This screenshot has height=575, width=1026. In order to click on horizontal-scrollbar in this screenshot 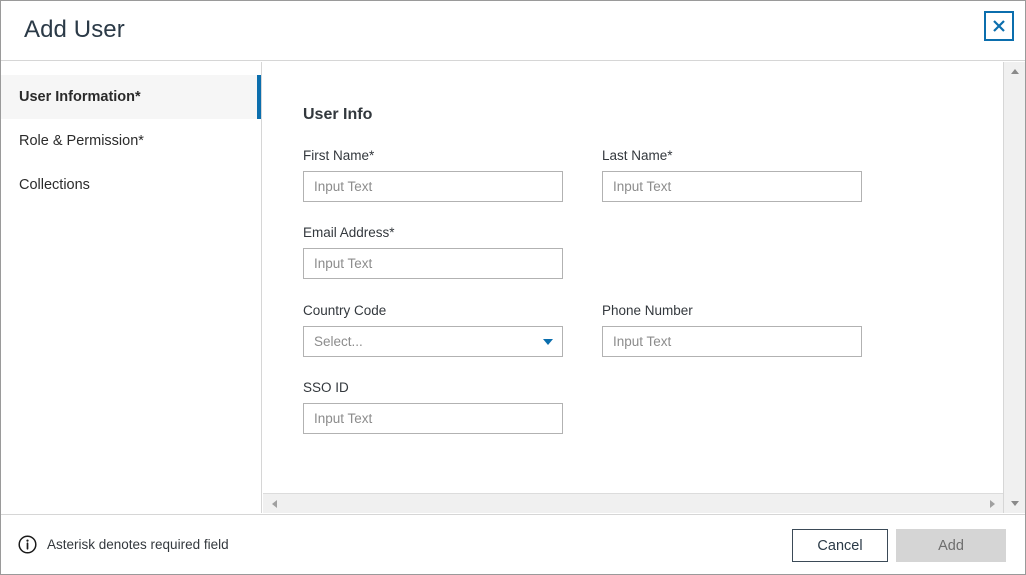, I will do `click(633, 503)`.